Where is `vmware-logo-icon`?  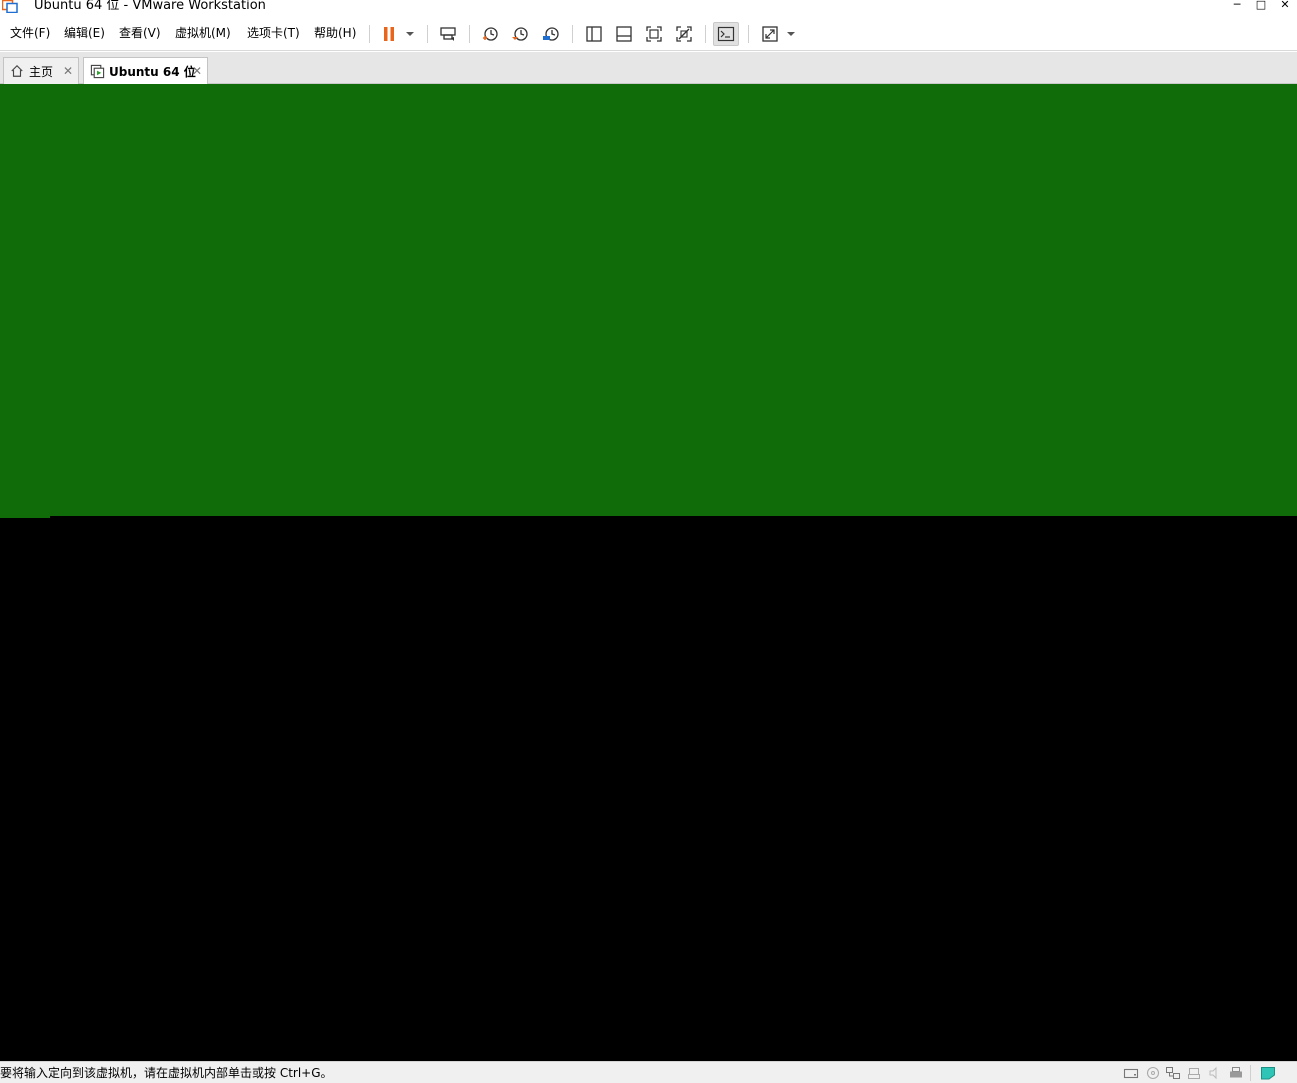
vmware-logo-icon is located at coordinates (9, 7).